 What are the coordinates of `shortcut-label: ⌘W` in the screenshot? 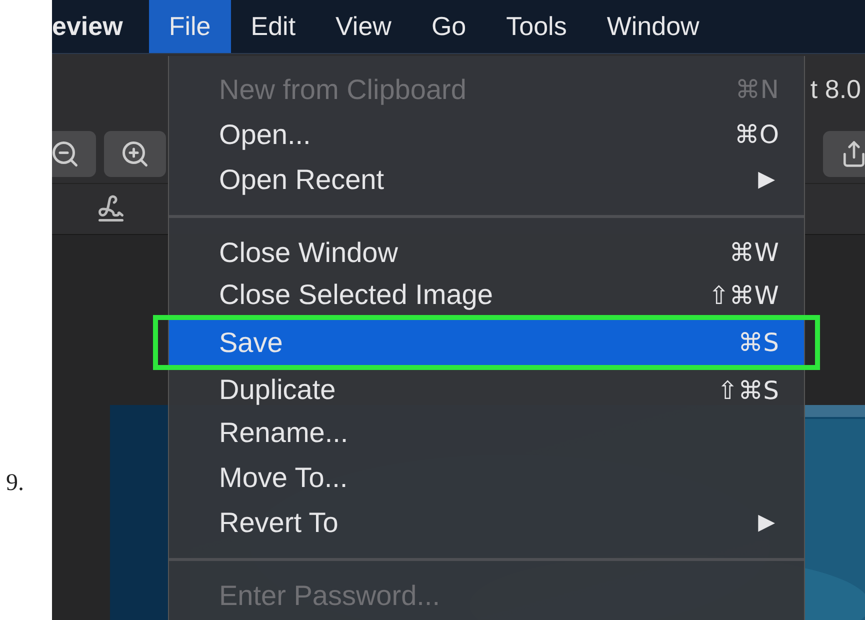 It's located at (754, 252).